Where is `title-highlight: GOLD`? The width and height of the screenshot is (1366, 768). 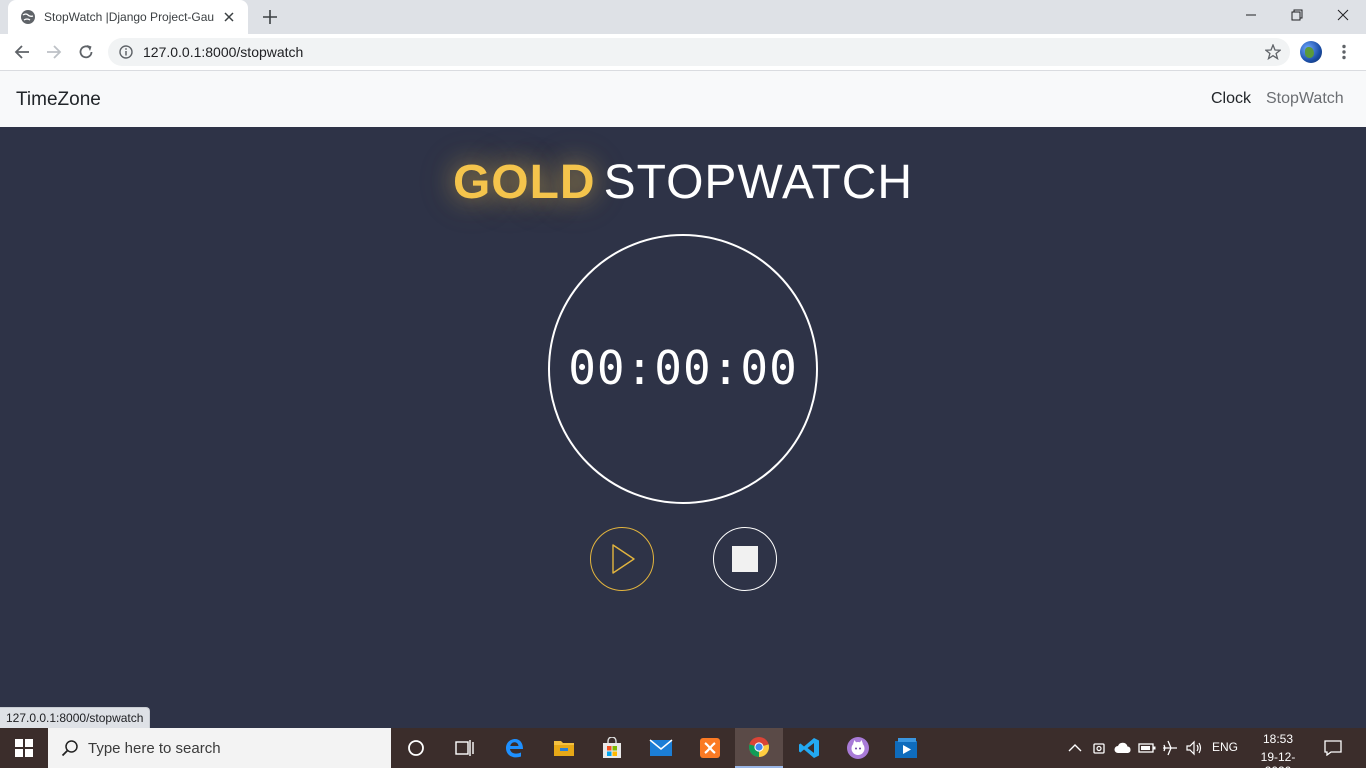
title-highlight: GOLD is located at coordinates (524, 182).